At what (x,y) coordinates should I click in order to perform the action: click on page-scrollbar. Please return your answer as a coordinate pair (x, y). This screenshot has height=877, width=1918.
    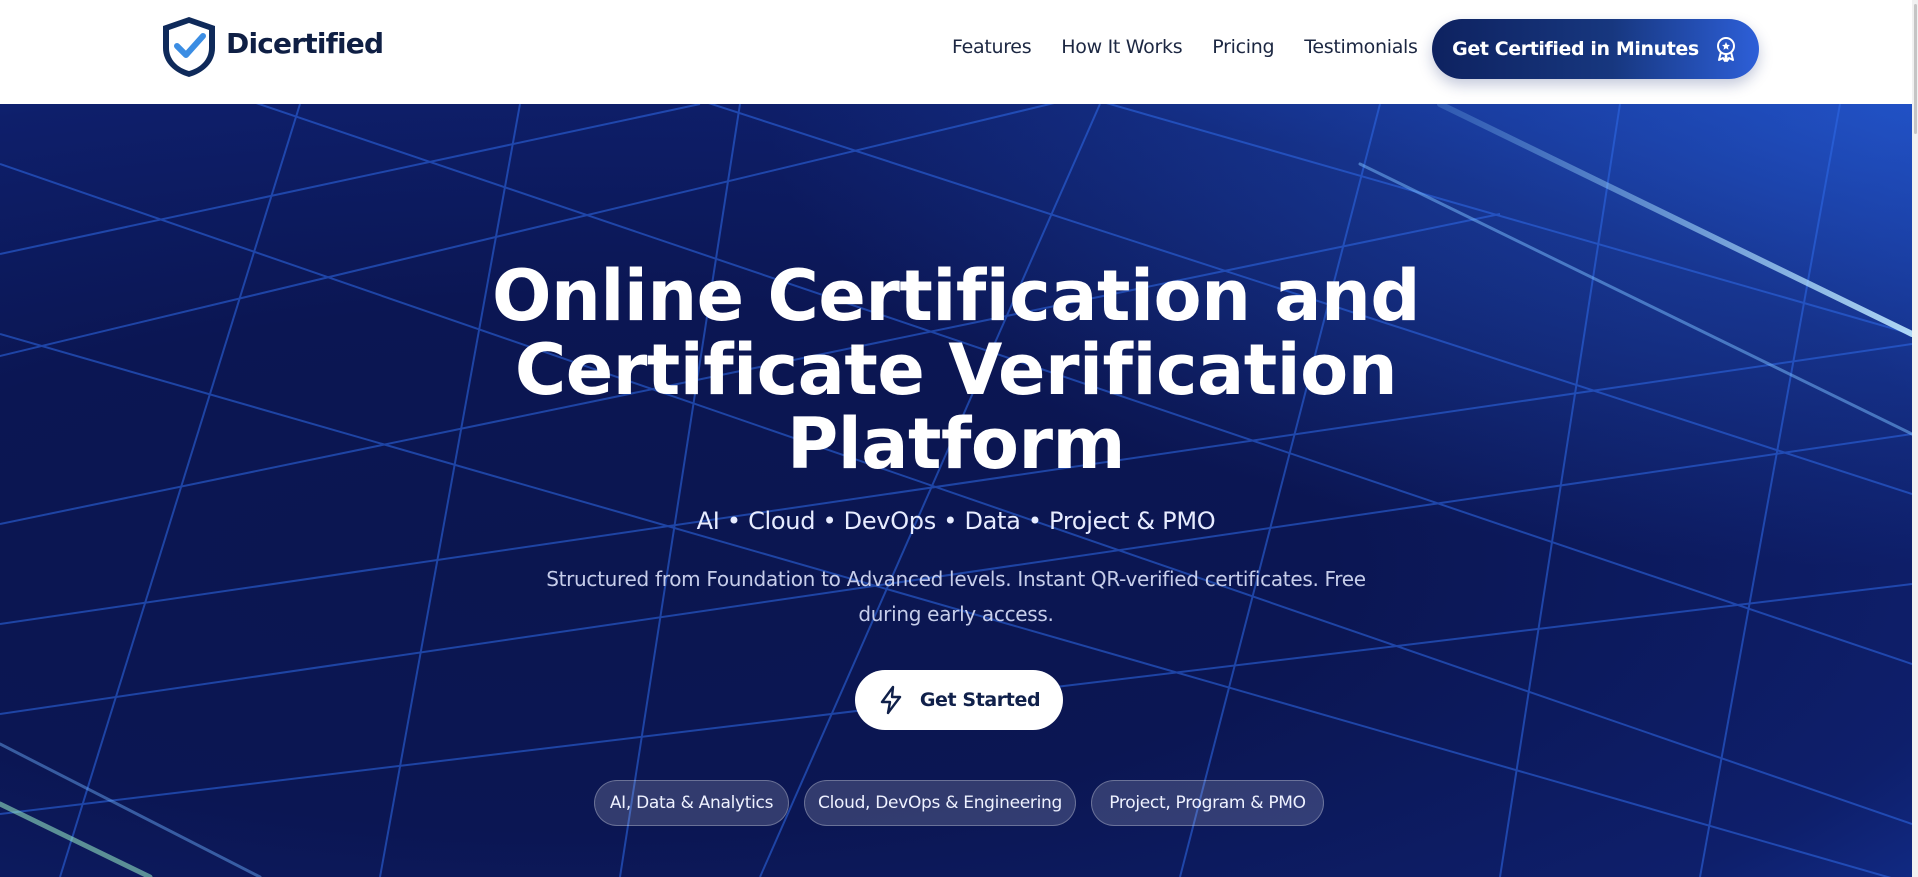
    Looking at the image, I should click on (1915, 438).